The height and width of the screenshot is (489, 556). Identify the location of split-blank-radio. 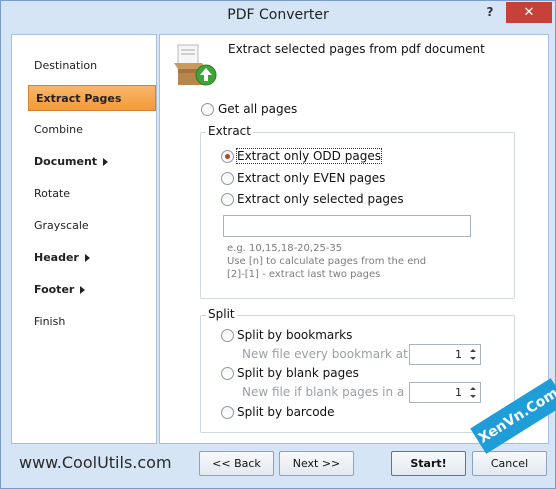
(227, 373).